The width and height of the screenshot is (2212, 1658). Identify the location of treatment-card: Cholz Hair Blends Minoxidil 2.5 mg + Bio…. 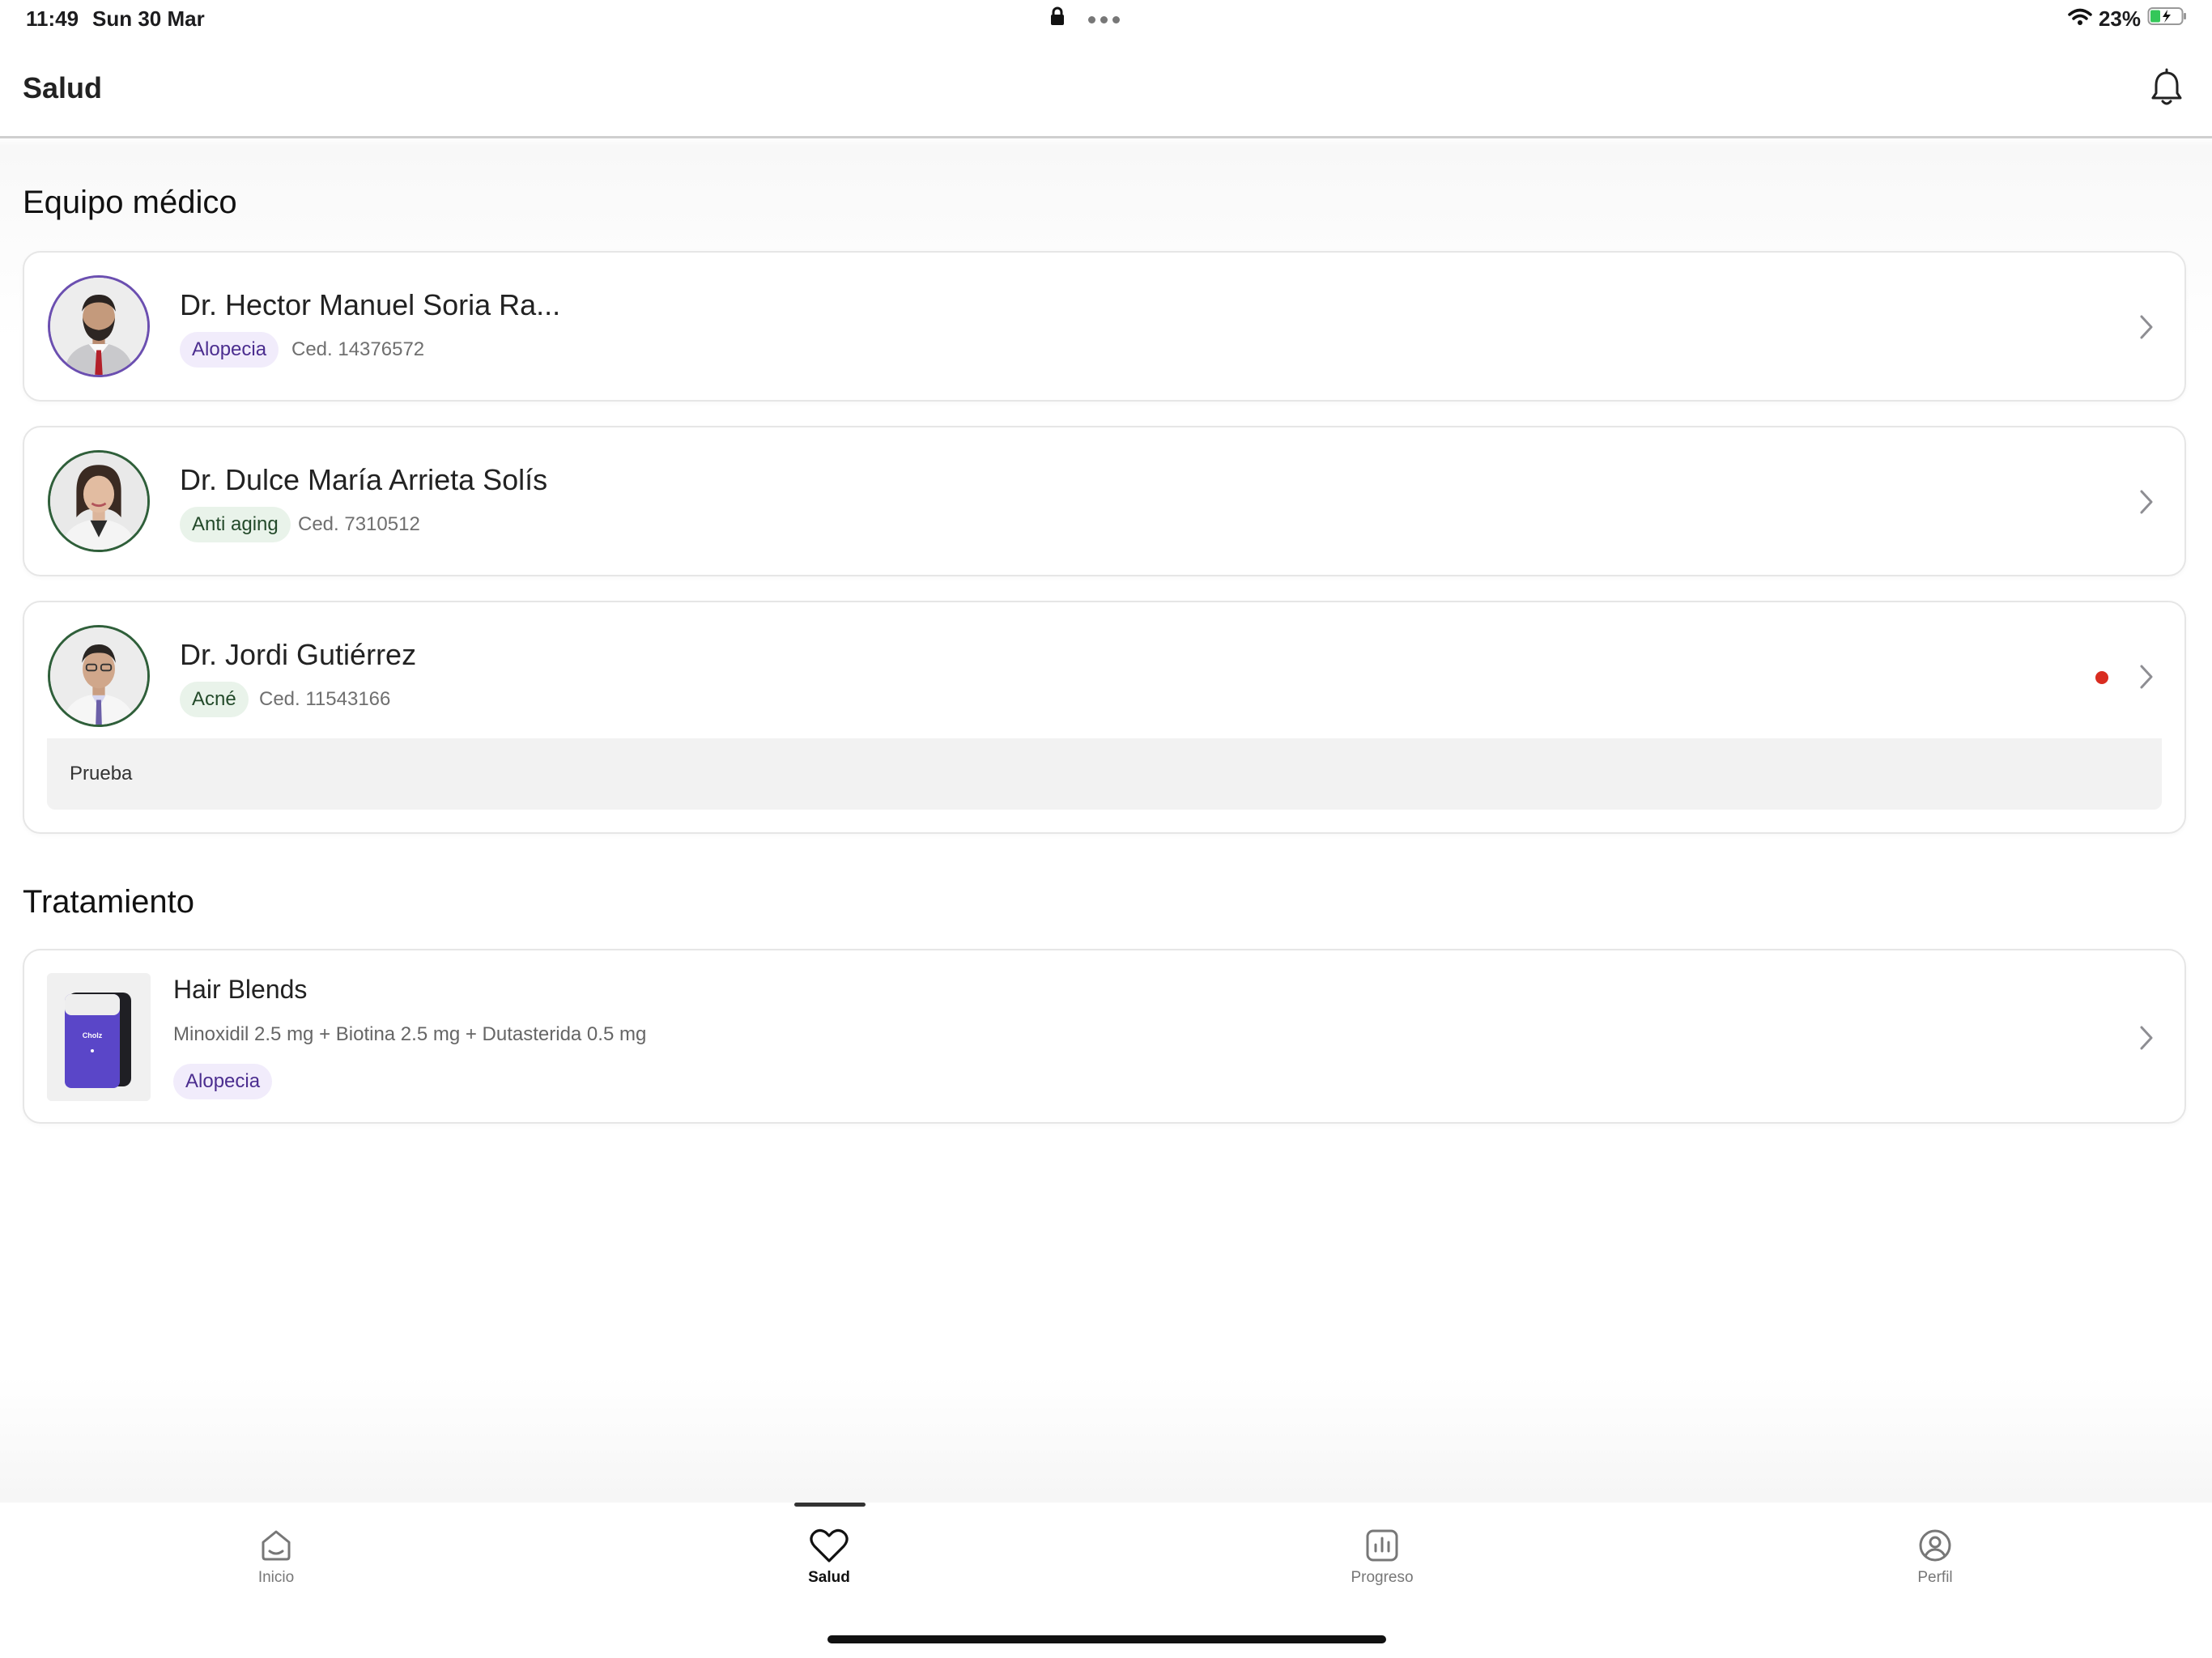
(1104, 1036).